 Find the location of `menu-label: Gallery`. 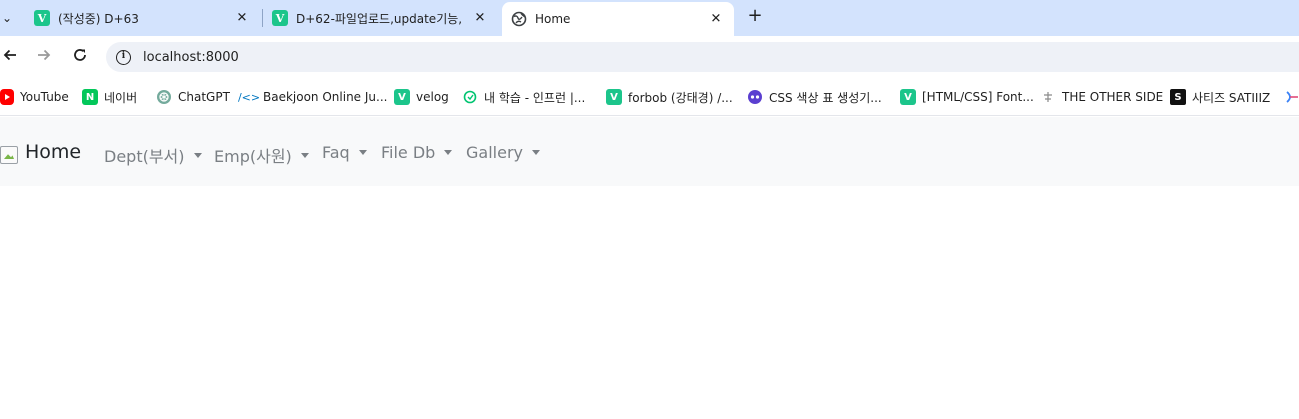

menu-label: Gallery is located at coordinates (494, 152).